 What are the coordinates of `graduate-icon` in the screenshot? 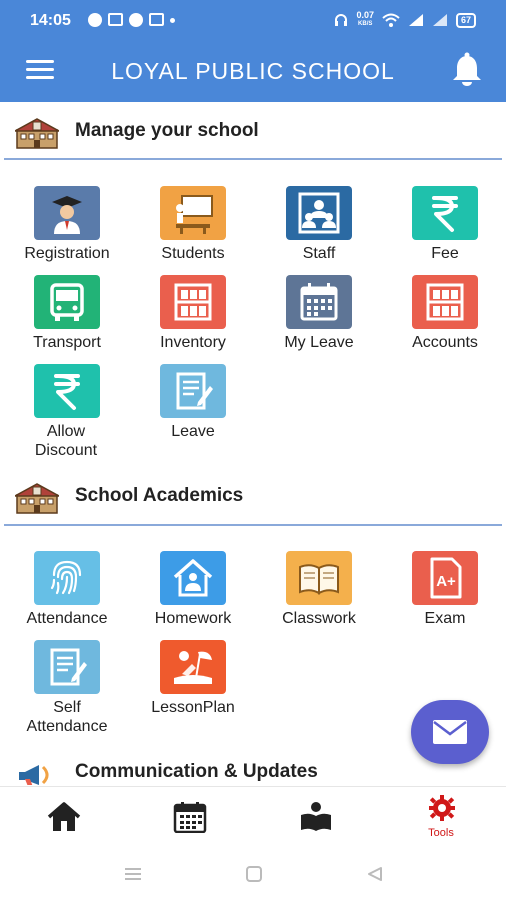 It's located at (67, 213).